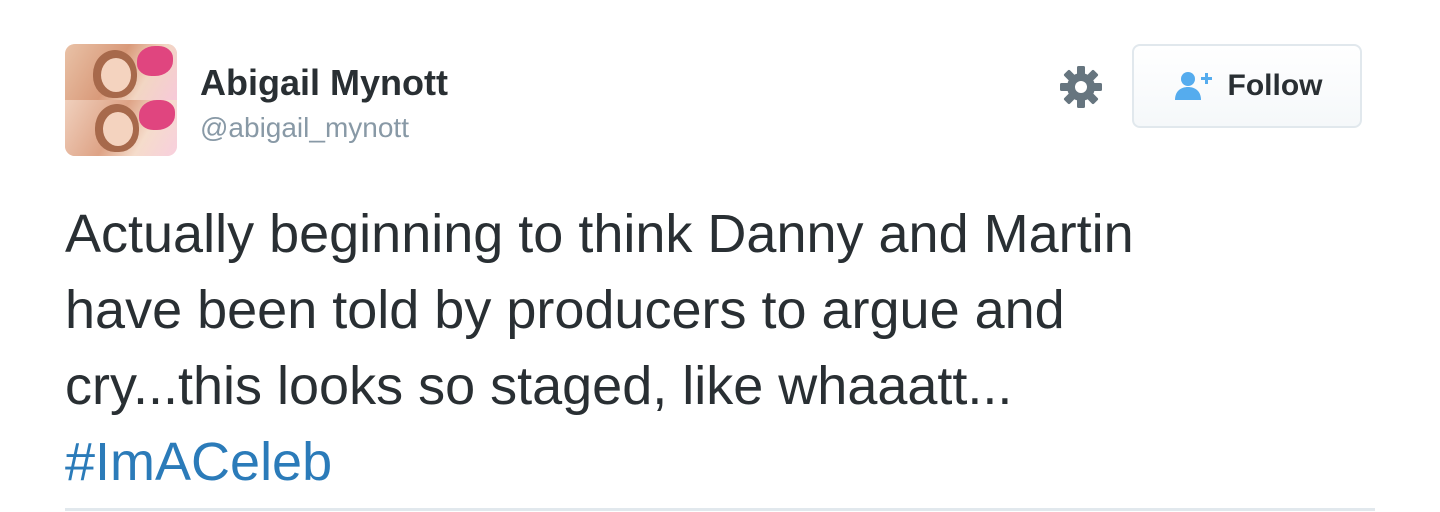  I want to click on user-display-name: Abigail Mynott, so click(324, 83).